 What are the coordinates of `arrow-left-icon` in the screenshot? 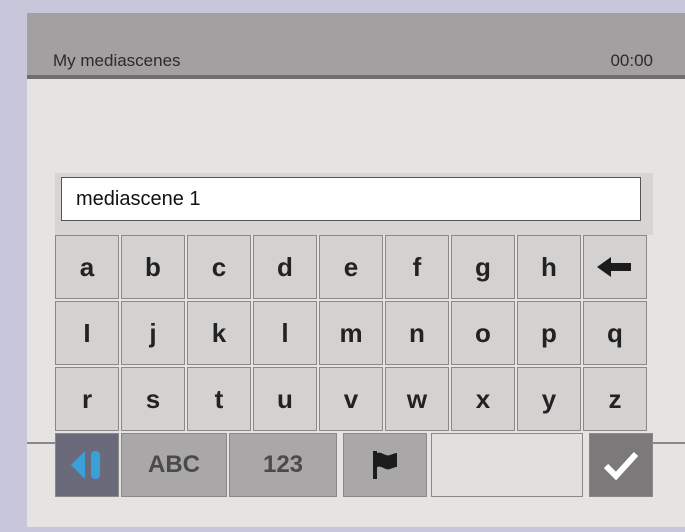 It's located at (614, 267).